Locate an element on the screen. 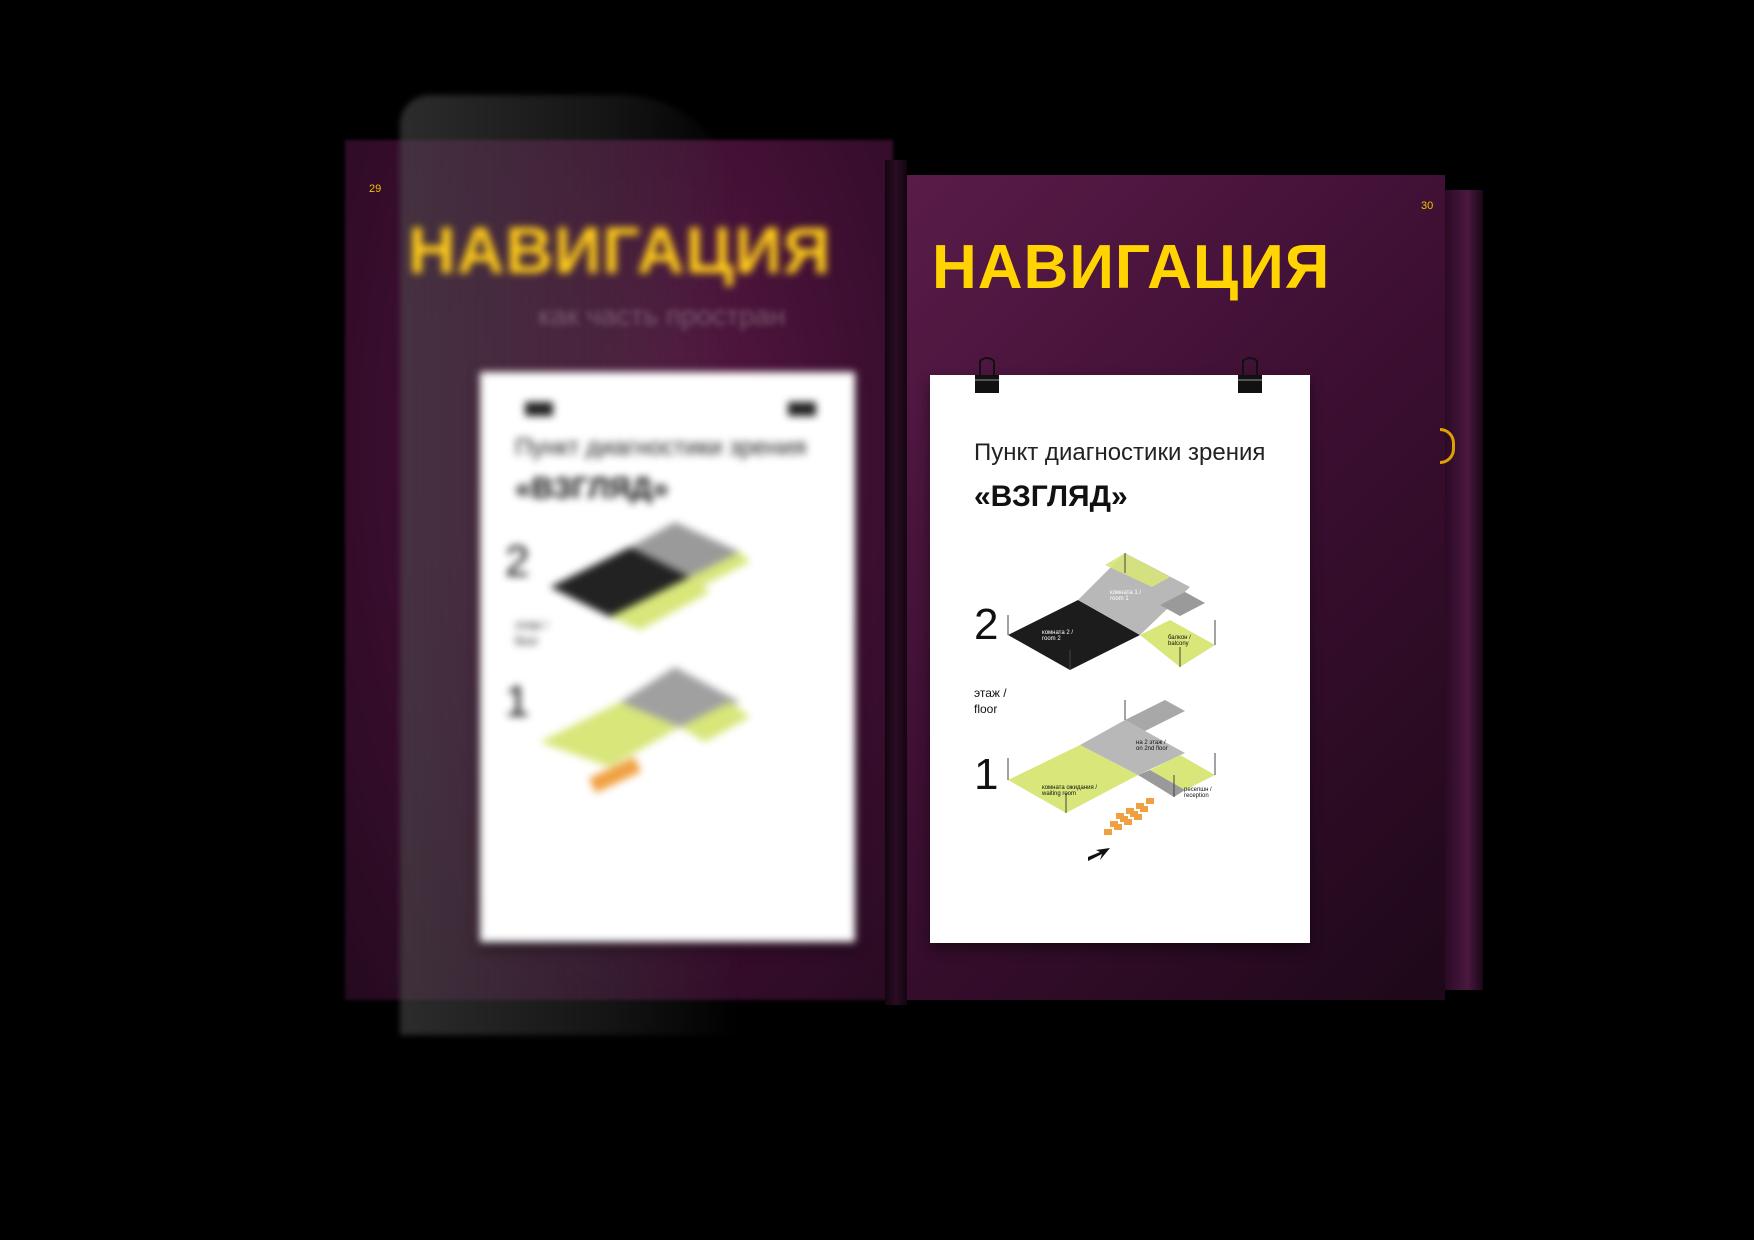 The height and width of the screenshot is (1240, 1754). waiting-room-label: комната ожидания / waiting room is located at coordinates (1070, 791).